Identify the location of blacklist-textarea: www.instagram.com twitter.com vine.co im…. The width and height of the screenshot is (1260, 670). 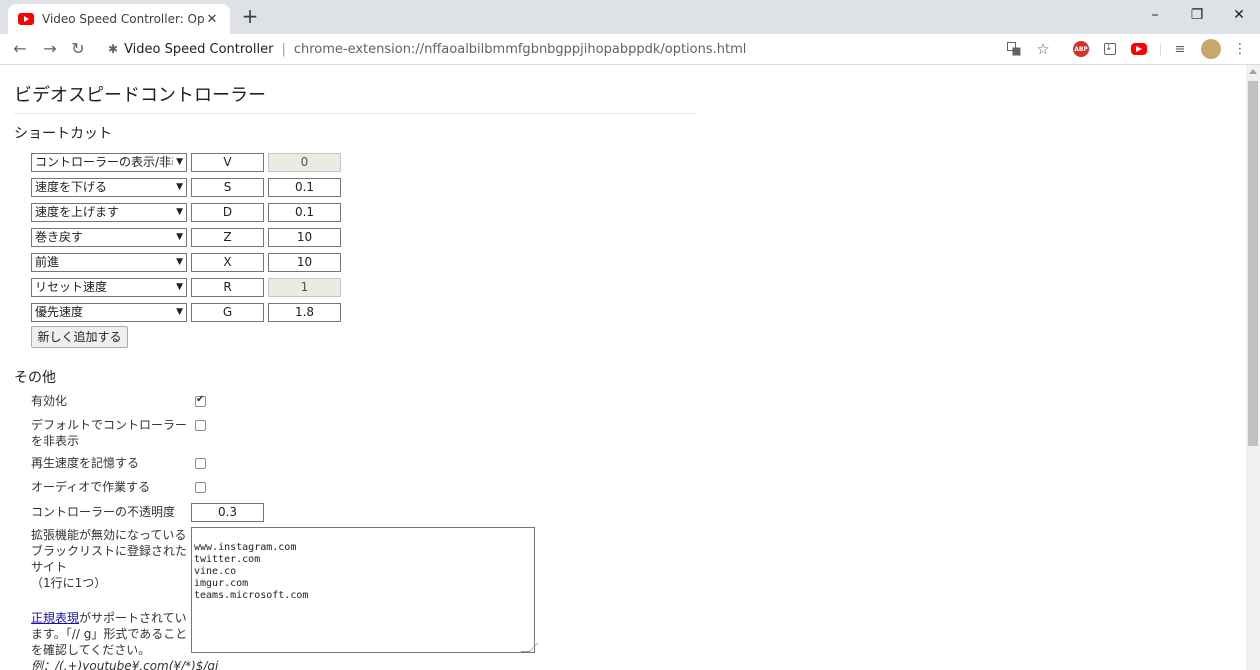
(363, 590).